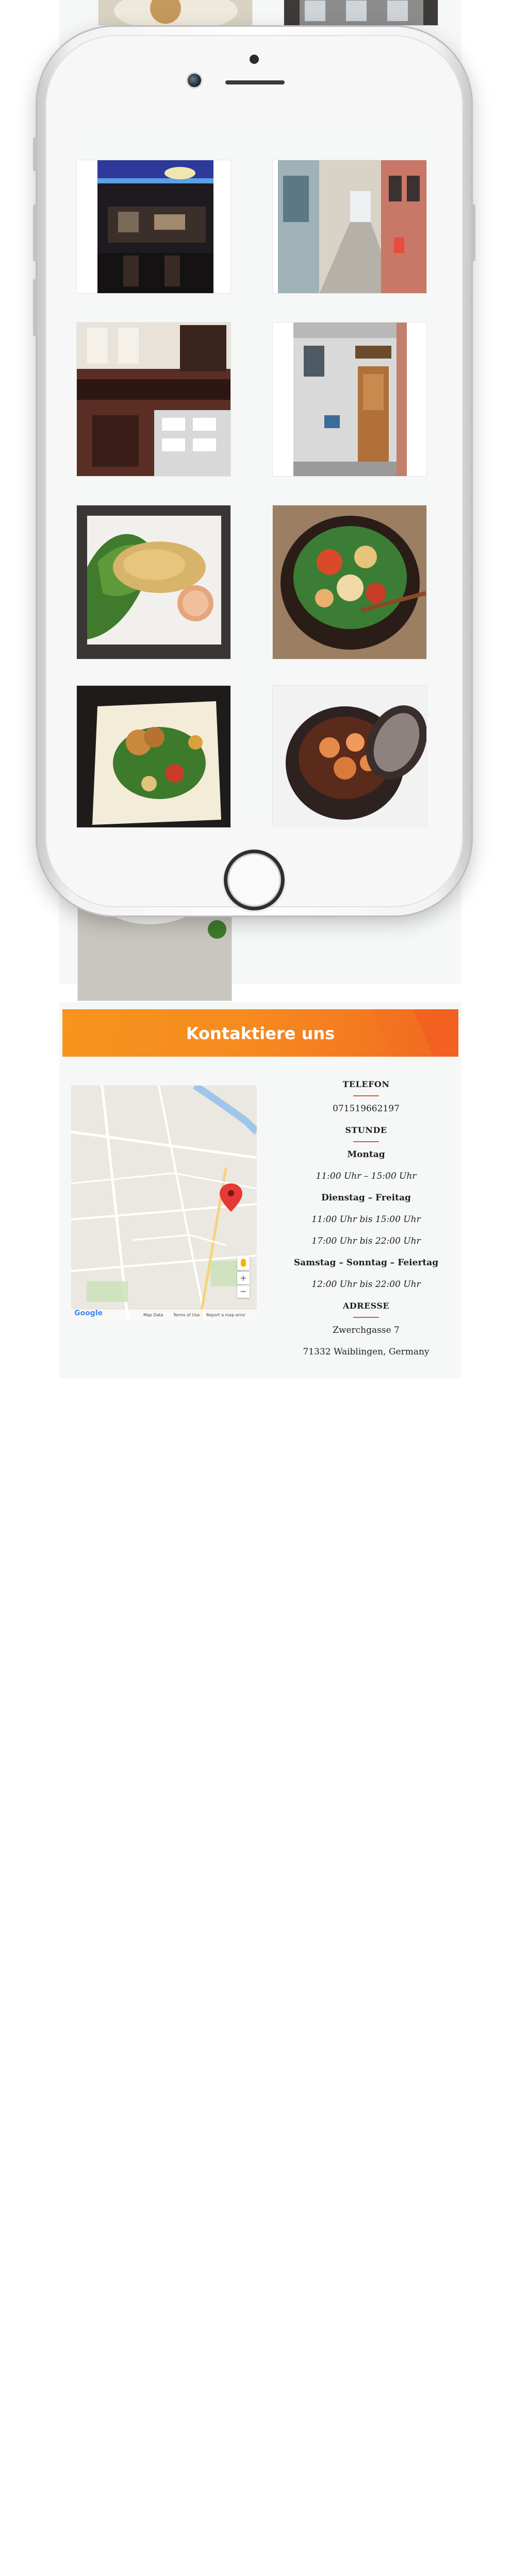 The height and width of the screenshot is (2576, 528). Describe the element at coordinates (473, 233) in the screenshot. I see `power-button` at that location.